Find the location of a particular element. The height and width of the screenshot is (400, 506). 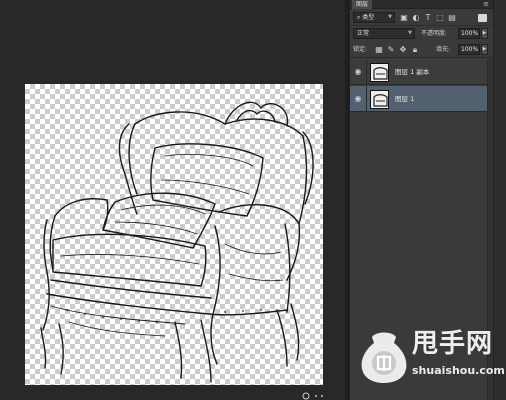

layer-name: 图层 1 副本 is located at coordinates (412, 72).